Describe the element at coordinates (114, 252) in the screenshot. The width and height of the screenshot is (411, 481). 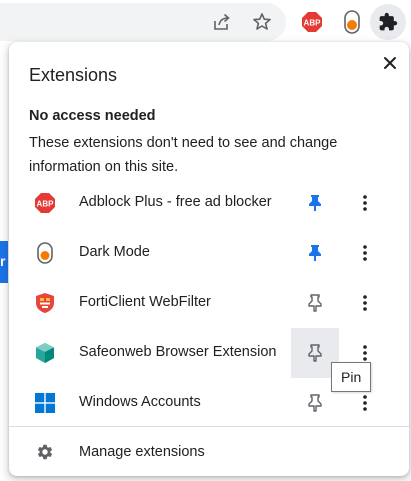
I see `extension-name: Dark Mode` at that location.